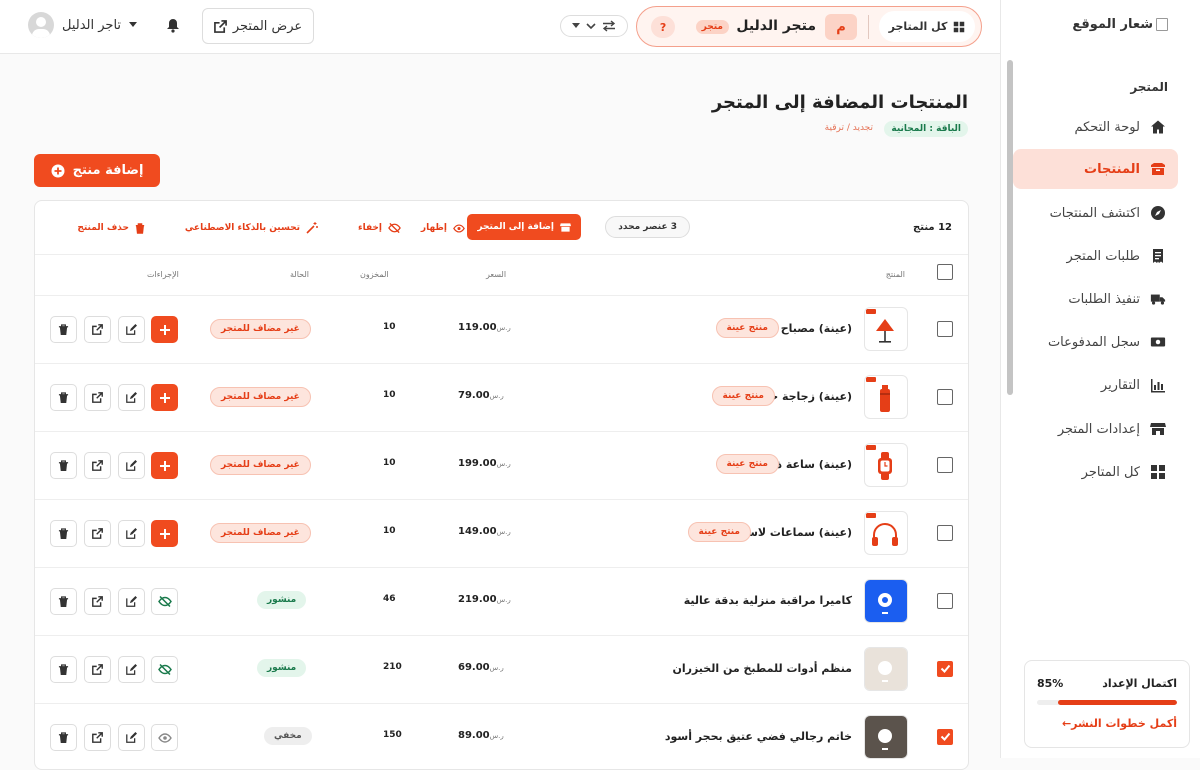 The height and width of the screenshot is (770, 1200). I want to click on view-store-button: عرض المتجر, so click(258, 26).